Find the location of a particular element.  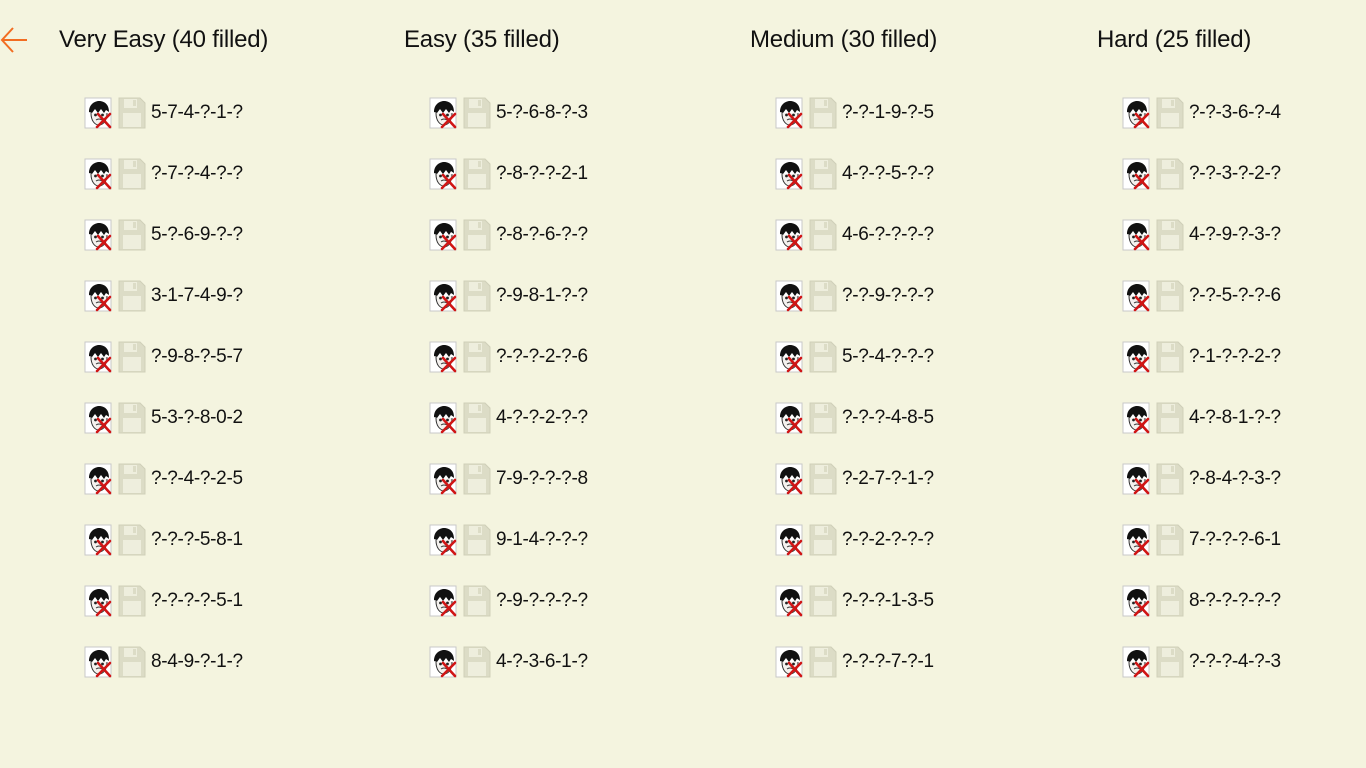

puzzle-list-item: ?-7-?-4-?-? is located at coordinates (163, 188).